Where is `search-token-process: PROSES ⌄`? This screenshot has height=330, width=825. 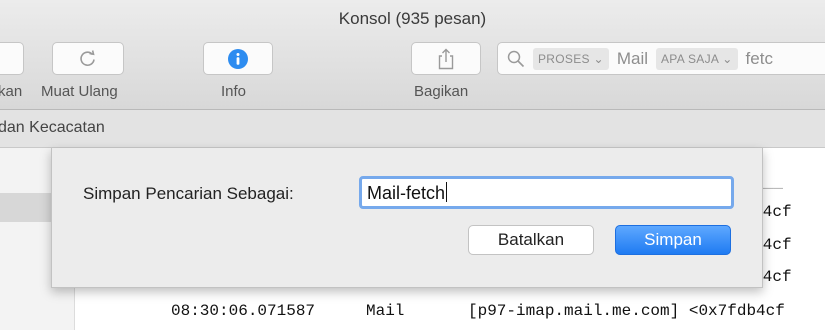
search-token-process: PROSES ⌄ is located at coordinates (571, 58).